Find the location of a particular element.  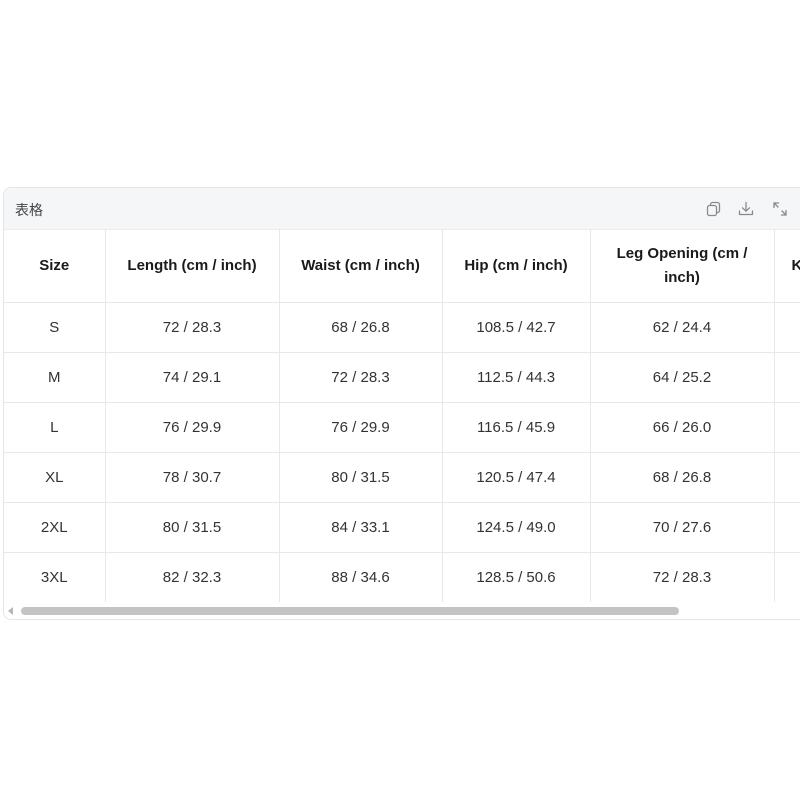

table-cell: 84 / 33.1 is located at coordinates (361, 527).